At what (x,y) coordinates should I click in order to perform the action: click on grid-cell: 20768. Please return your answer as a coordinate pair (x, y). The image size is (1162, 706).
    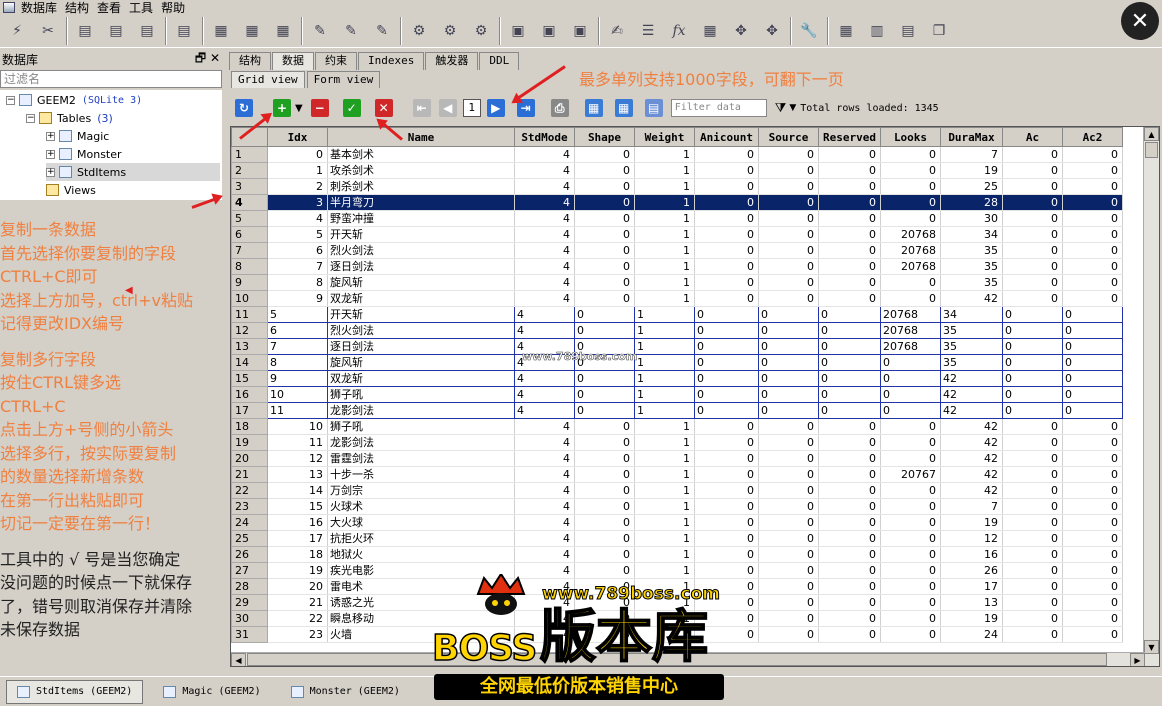
    Looking at the image, I should click on (910, 234).